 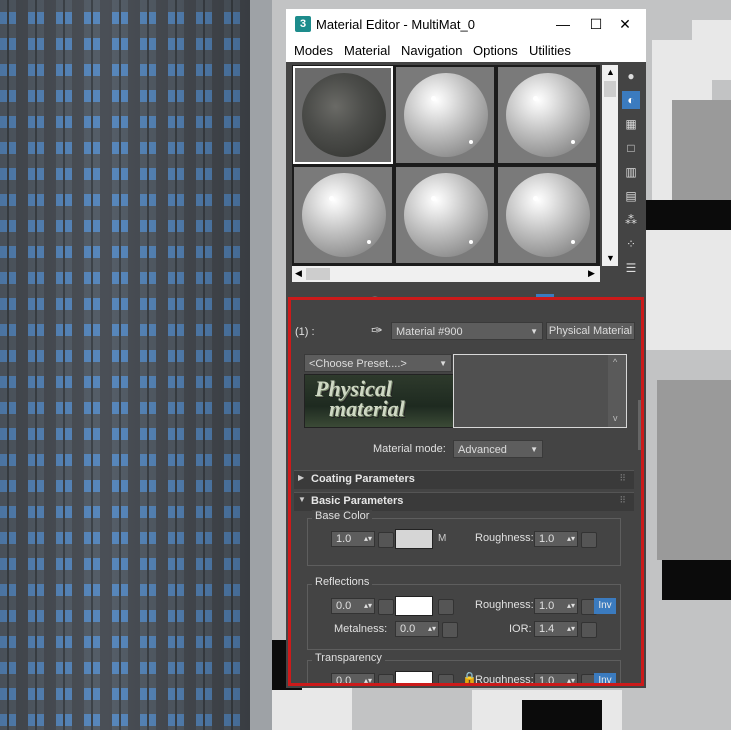 I want to click on scroll-down-icon: ▼, so click(x=610, y=258).